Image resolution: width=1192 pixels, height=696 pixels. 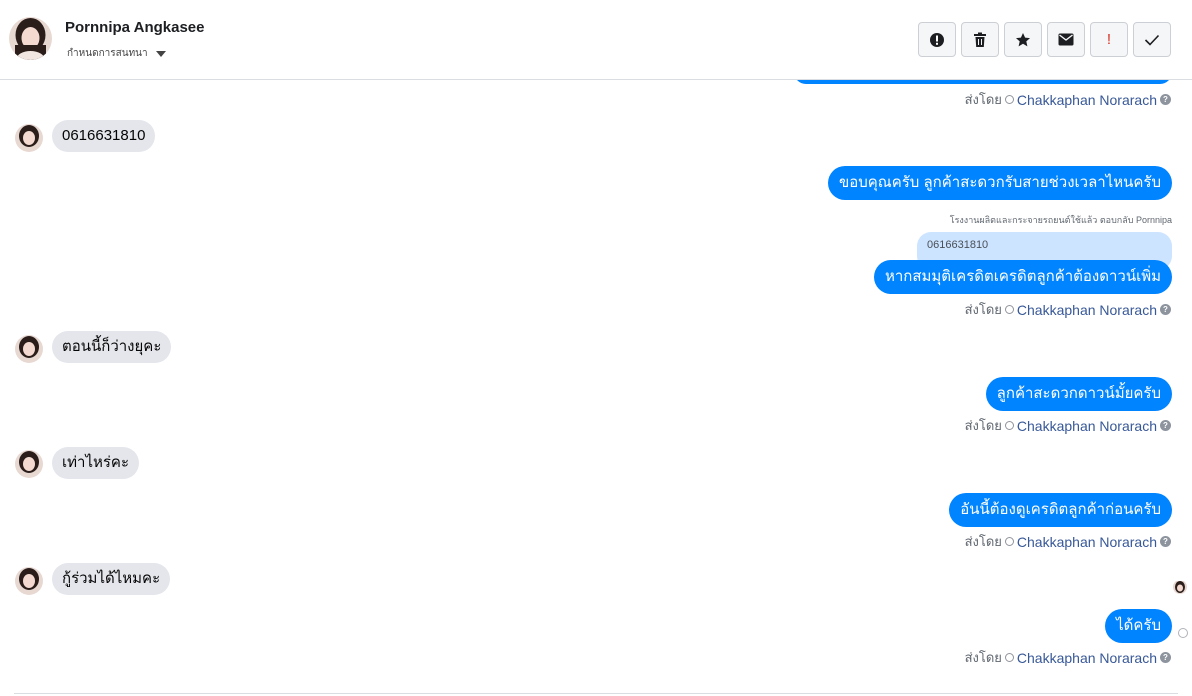 I want to click on outgoing-message-bubble: ได้ครับ, so click(x=1138, y=626).